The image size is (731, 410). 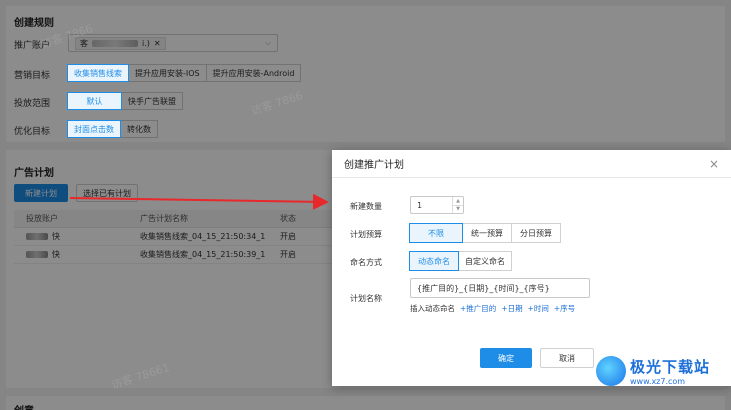 What do you see at coordinates (511, 308) in the screenshot?
I see `insert-link-date: +日期` at bounding box center [511, 308].